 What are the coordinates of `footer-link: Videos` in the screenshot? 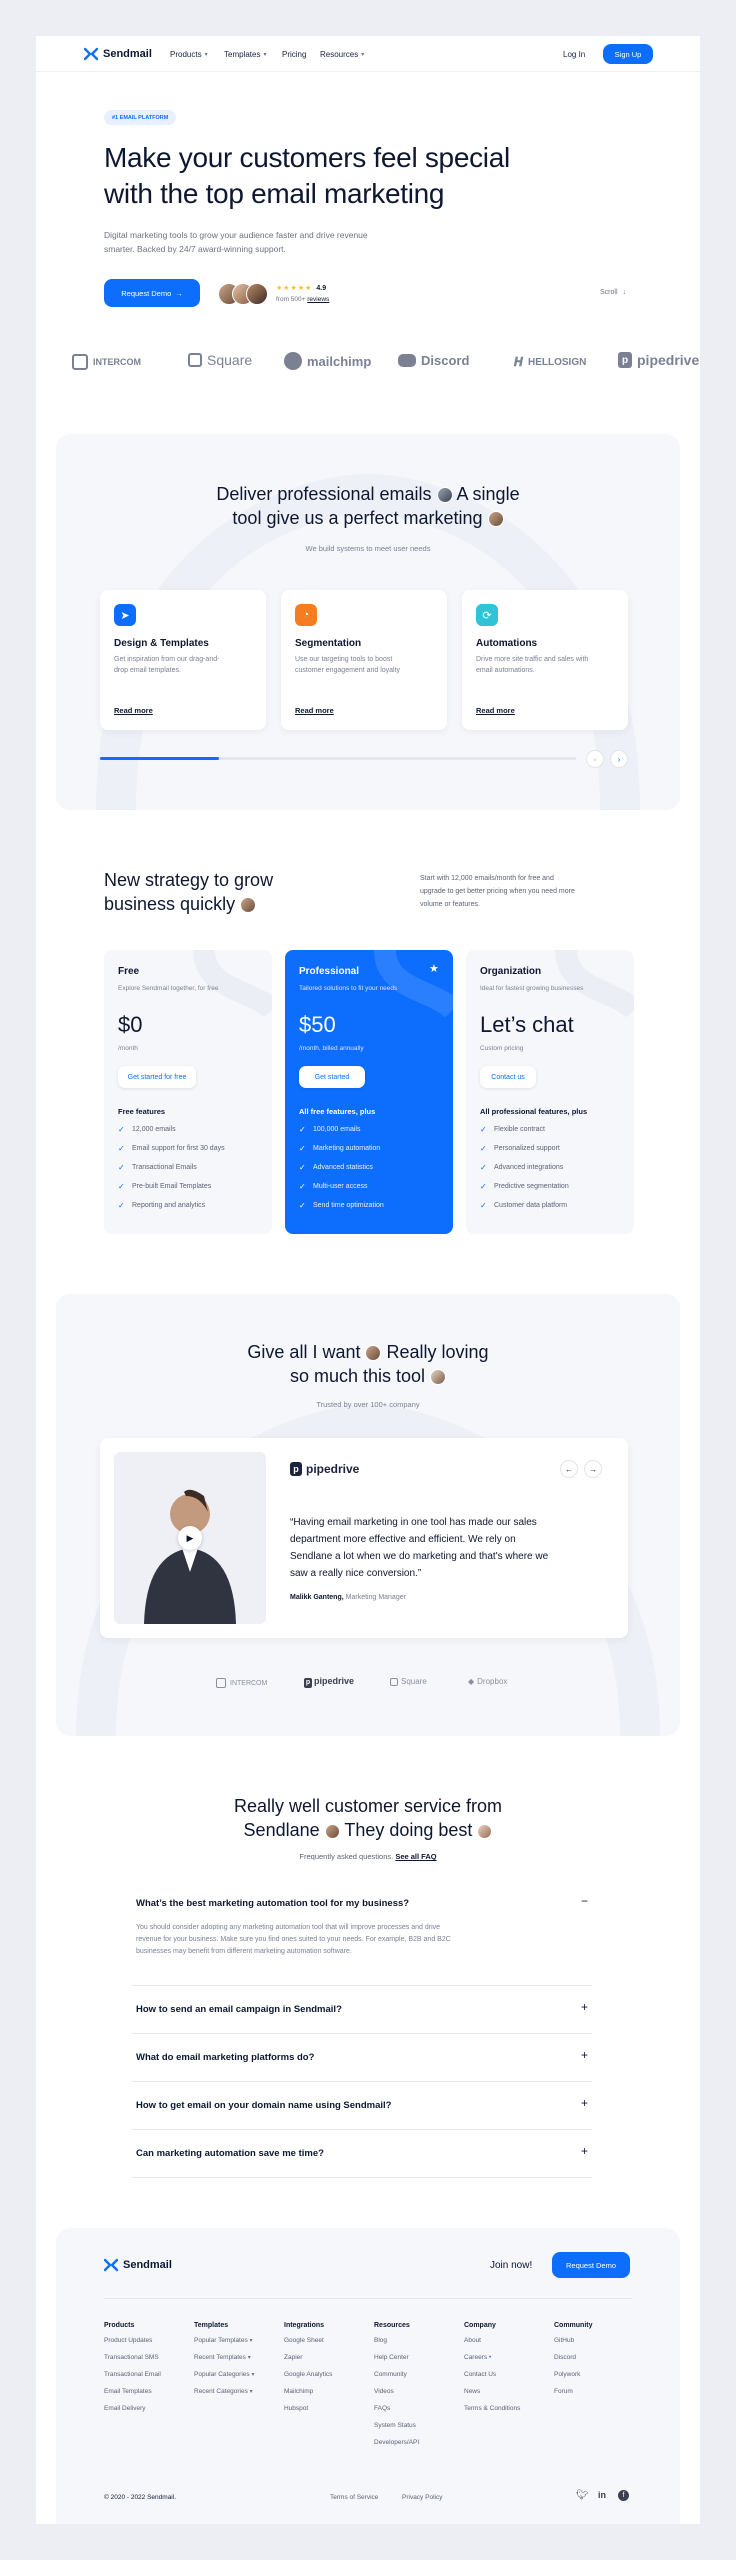 It's located at (396, 2396).